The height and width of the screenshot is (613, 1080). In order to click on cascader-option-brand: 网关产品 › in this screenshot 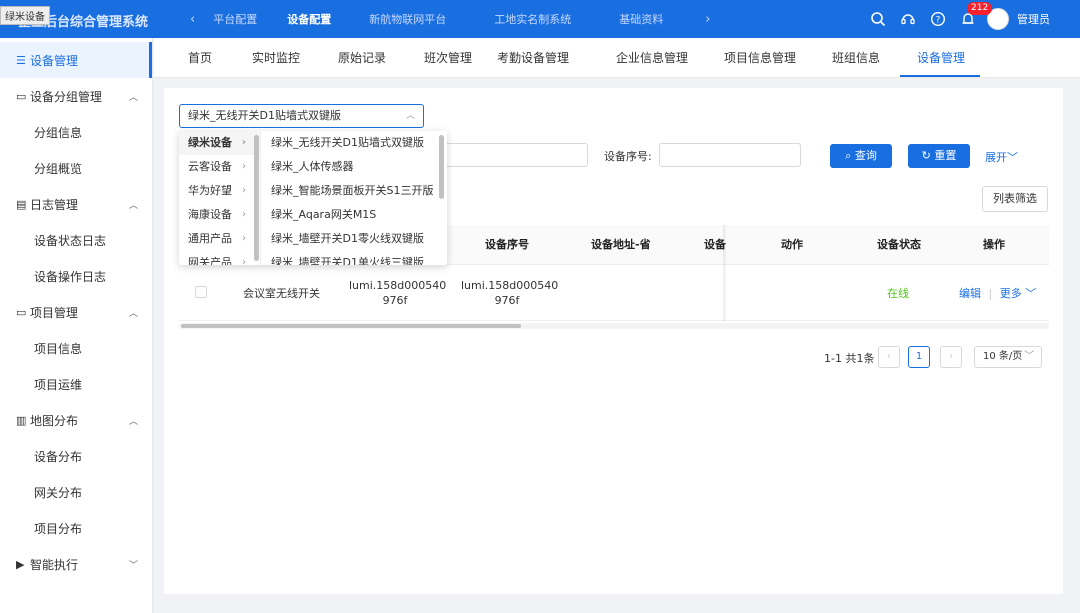, I will do `click(219, 258)`.